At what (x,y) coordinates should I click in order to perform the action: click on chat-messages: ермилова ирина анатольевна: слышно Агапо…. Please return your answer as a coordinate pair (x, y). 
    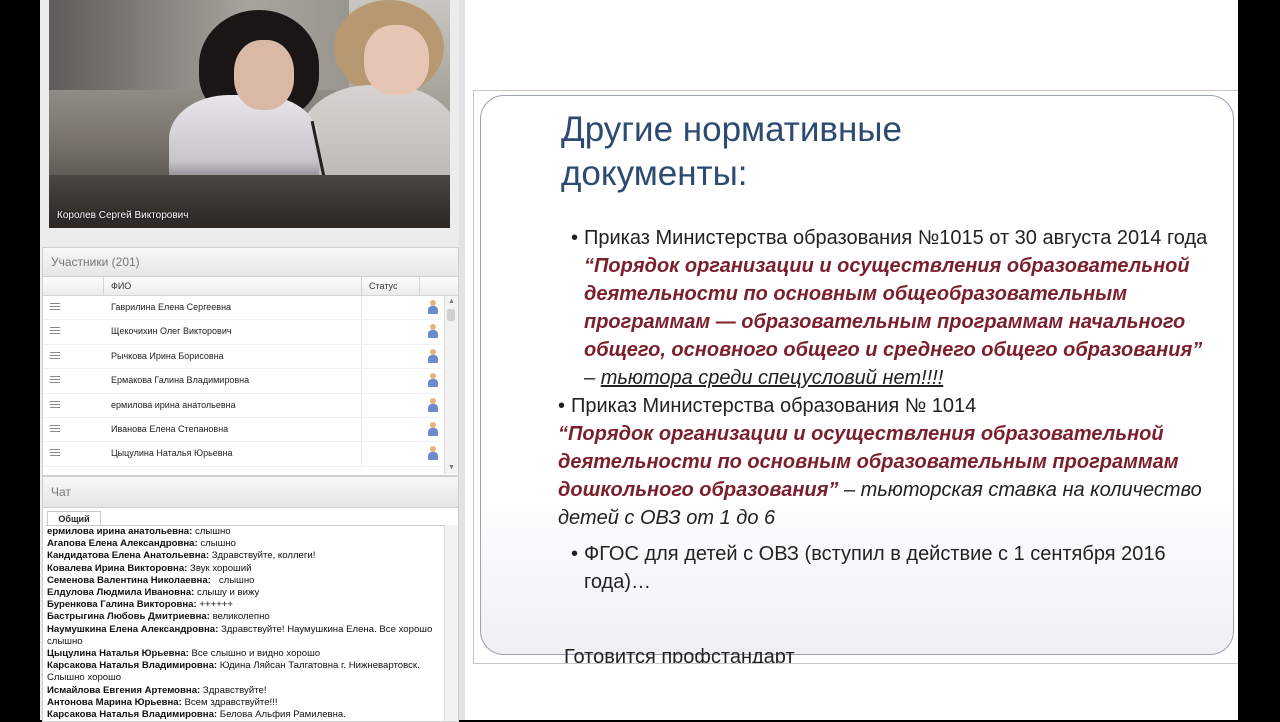
    Looking at the image, I should click on (244, 623).